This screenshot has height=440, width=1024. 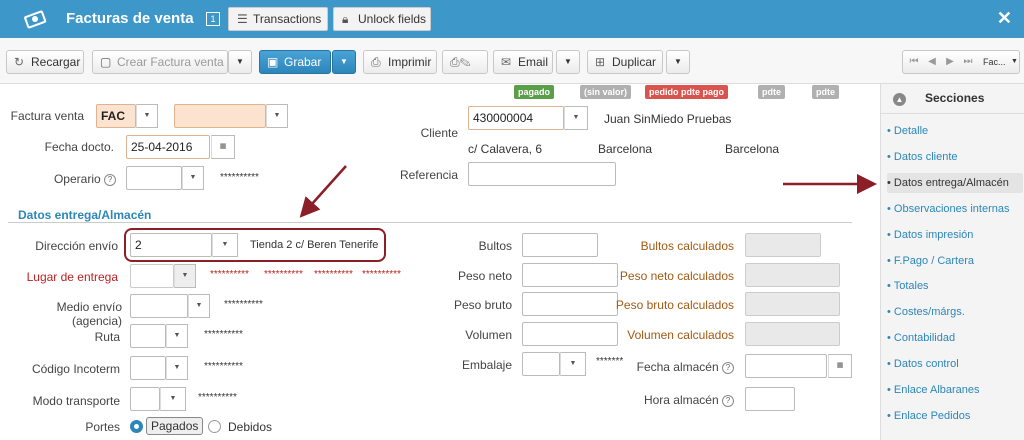 I want to click on unlock-fields-button: 🔒︎ Unlock fields, so click(x=382, y=19).